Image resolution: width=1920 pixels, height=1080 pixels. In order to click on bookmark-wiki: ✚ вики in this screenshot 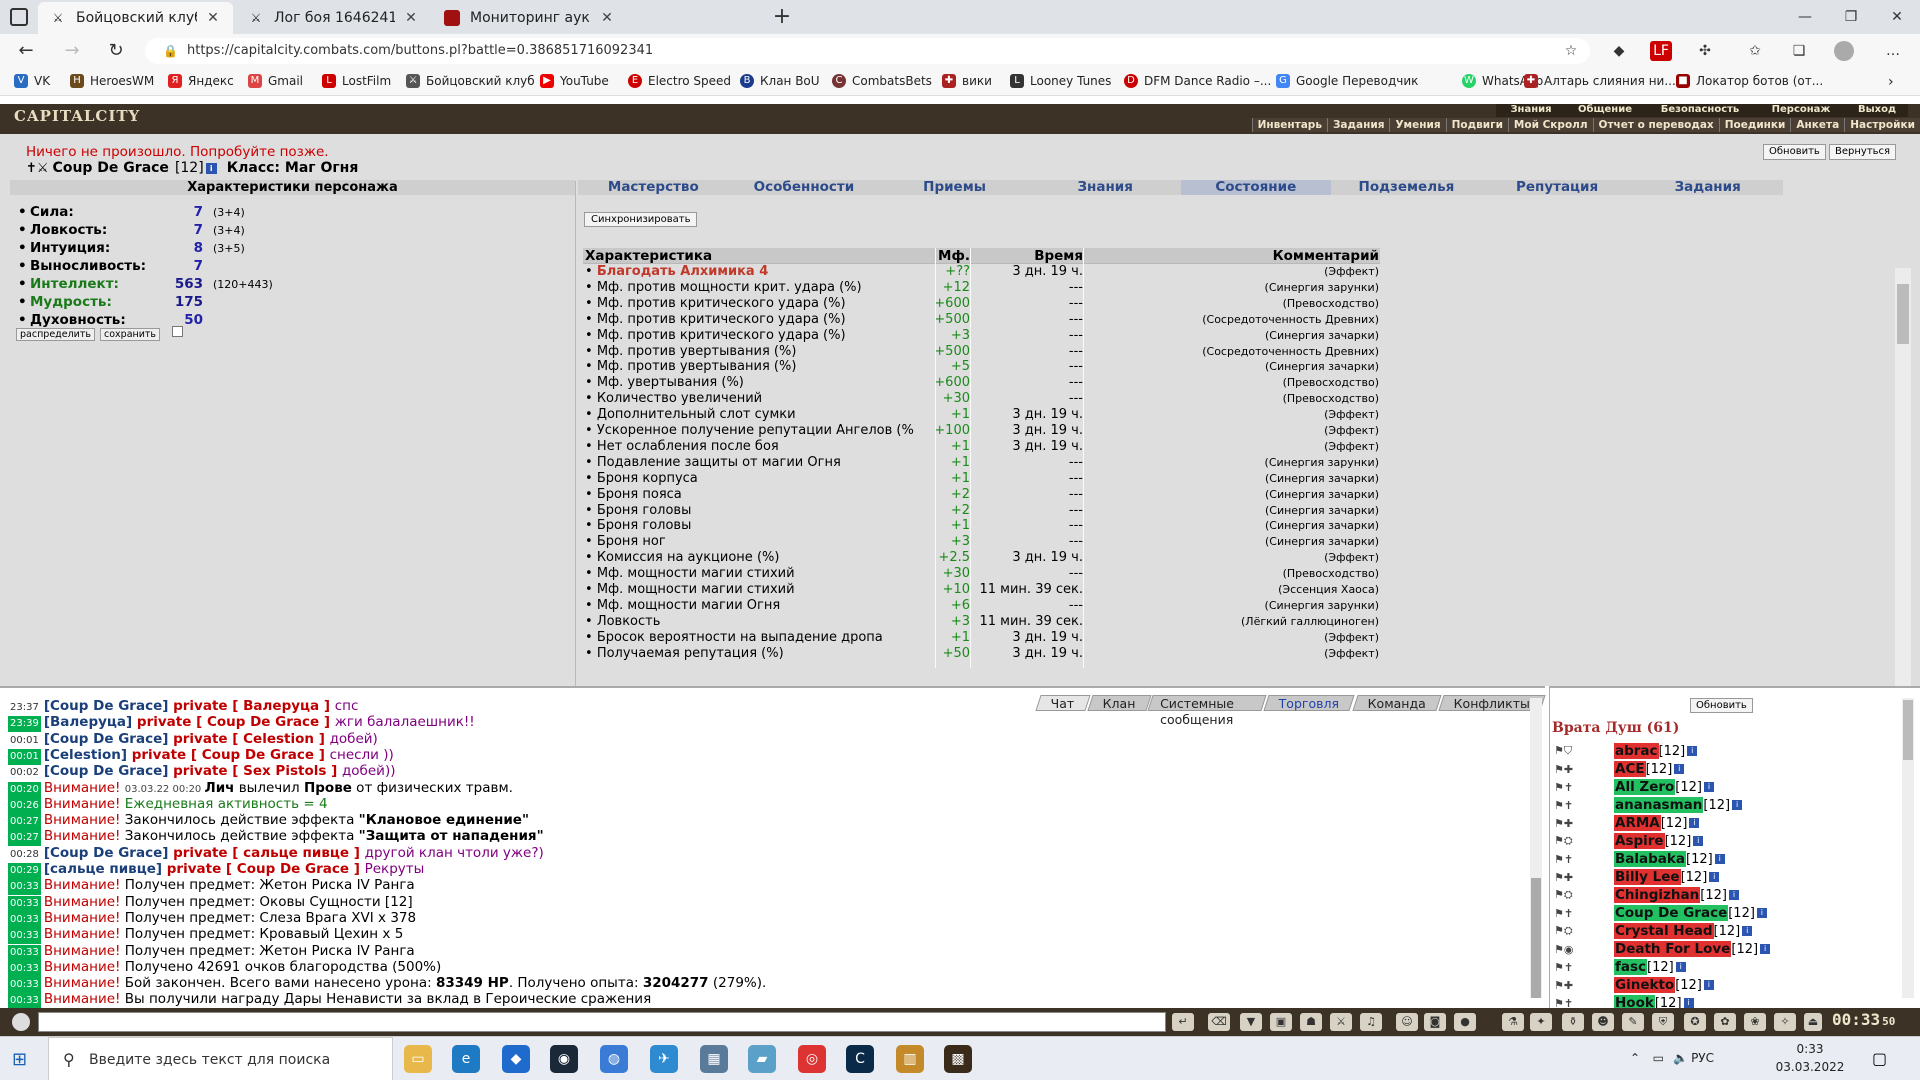, I will do `click(967, 81)`.